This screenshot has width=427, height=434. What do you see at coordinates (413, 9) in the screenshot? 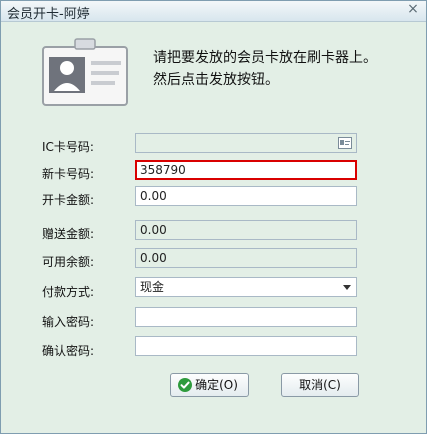
I see `close-icon: ×` at bounding box center [413, 9].